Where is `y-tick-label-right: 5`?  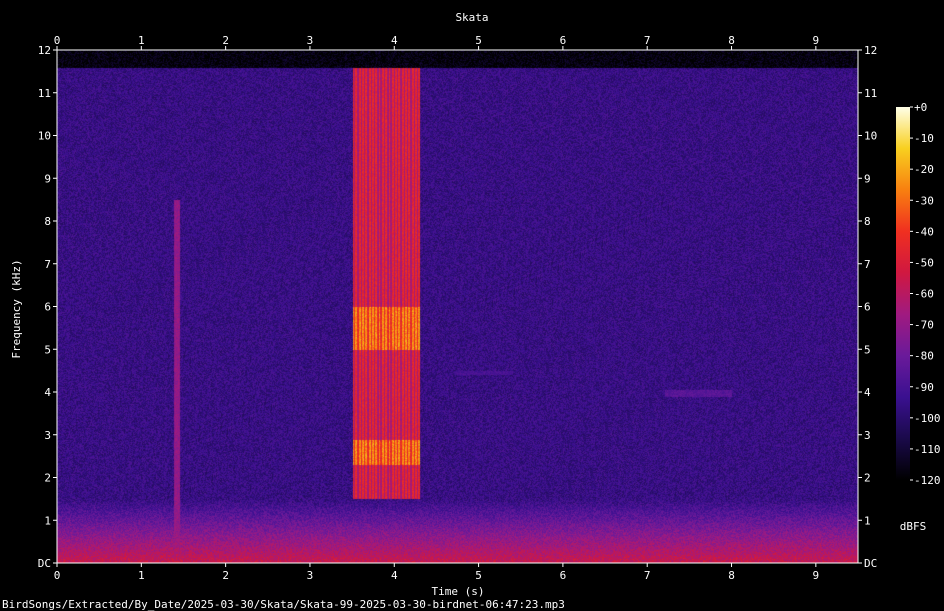
y-tick-label-right: 5 is located at coordinates (867, 349).